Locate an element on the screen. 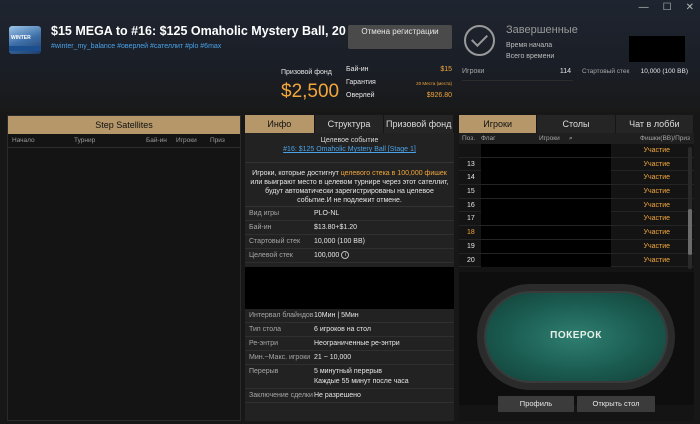  tab-tables: Столы is located at coordinates (576, 124).